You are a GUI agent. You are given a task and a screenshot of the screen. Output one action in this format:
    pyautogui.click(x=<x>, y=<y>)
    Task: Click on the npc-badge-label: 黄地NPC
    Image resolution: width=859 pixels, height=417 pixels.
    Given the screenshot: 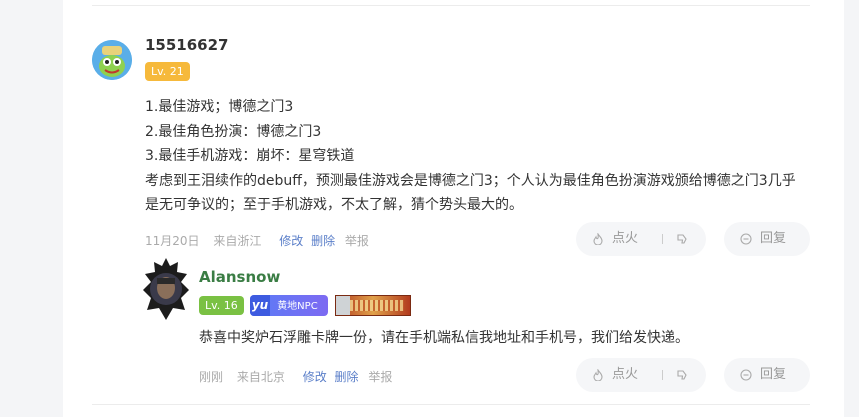 What is the action you would take?
    pyautogui.click(x=297, y=306)
    